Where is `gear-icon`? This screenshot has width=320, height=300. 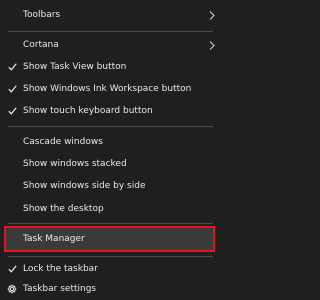 gear-icon is located at coordinates (12, 289).